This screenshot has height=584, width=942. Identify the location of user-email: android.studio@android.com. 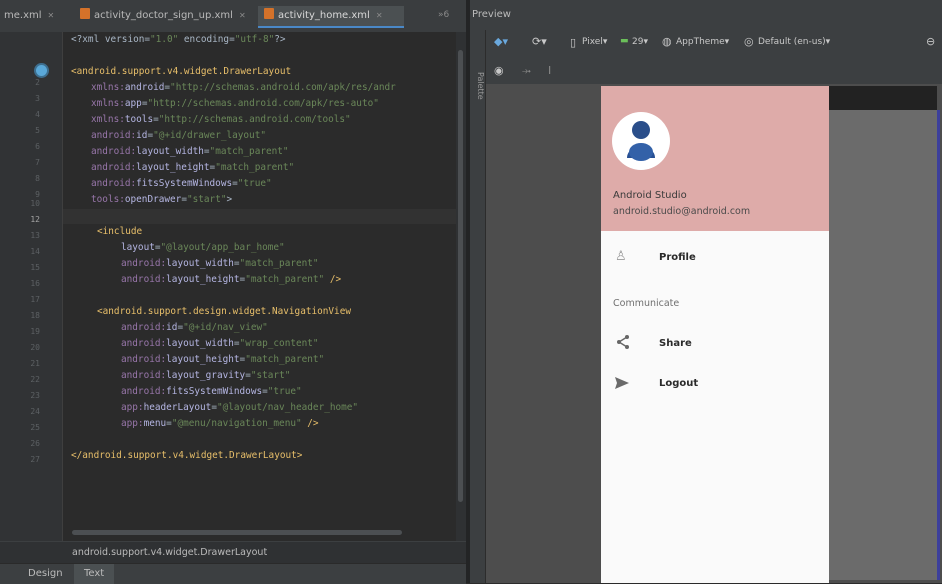
(682, 211).